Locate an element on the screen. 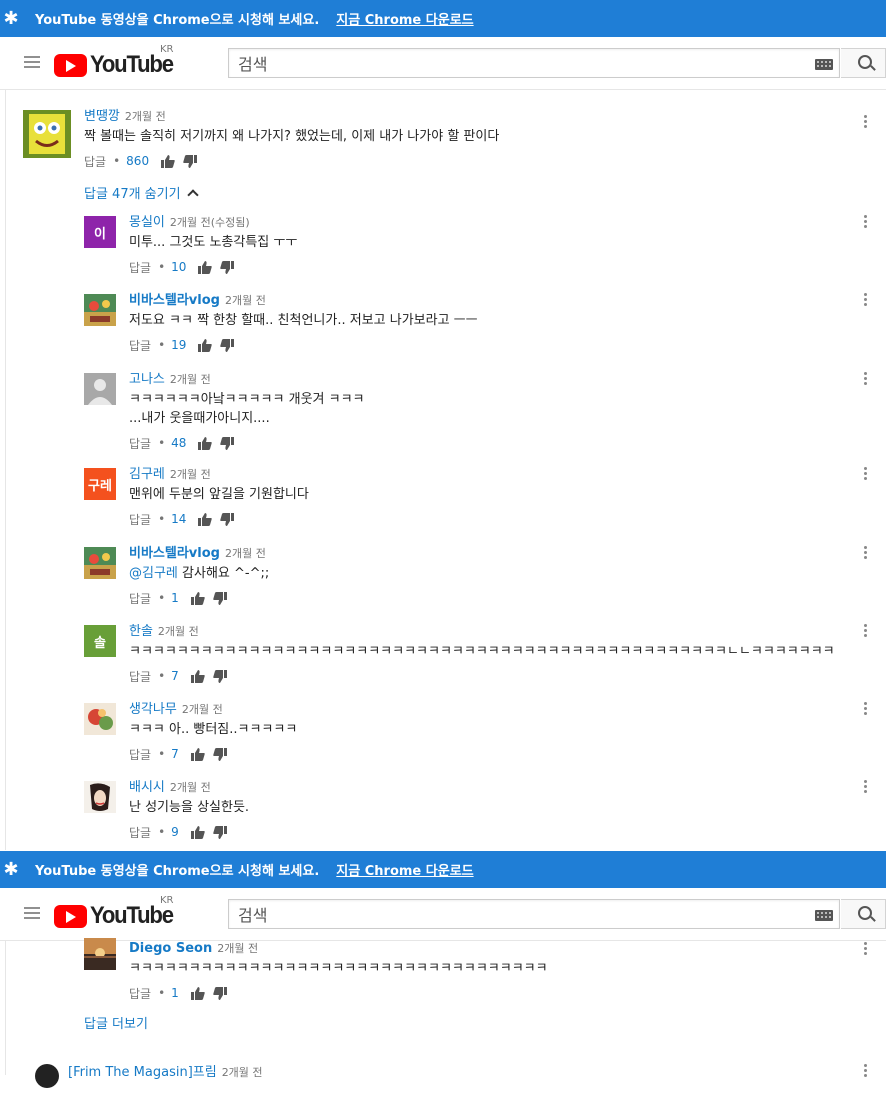 This screenshot has width=886, height=1108. comment-author: 한솔 is located at coordinates (141, 631).